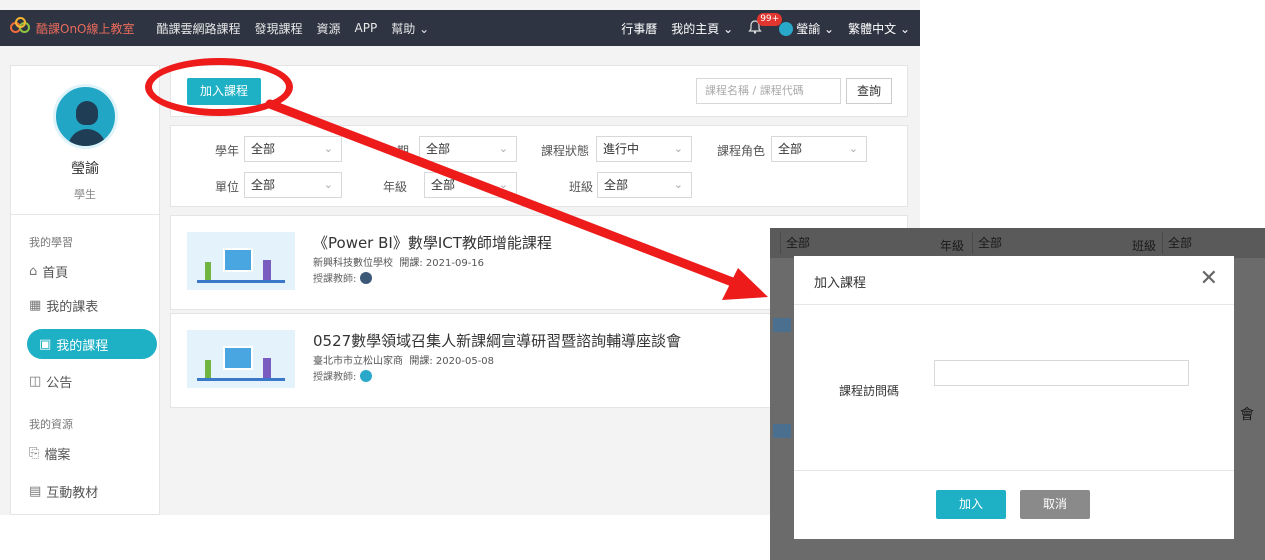 This screenshot has width=1265, height=560. What do you see at coordinates (85, 116) in the screenshot?
I see `user-avatar` at bounding box center [85, 116].